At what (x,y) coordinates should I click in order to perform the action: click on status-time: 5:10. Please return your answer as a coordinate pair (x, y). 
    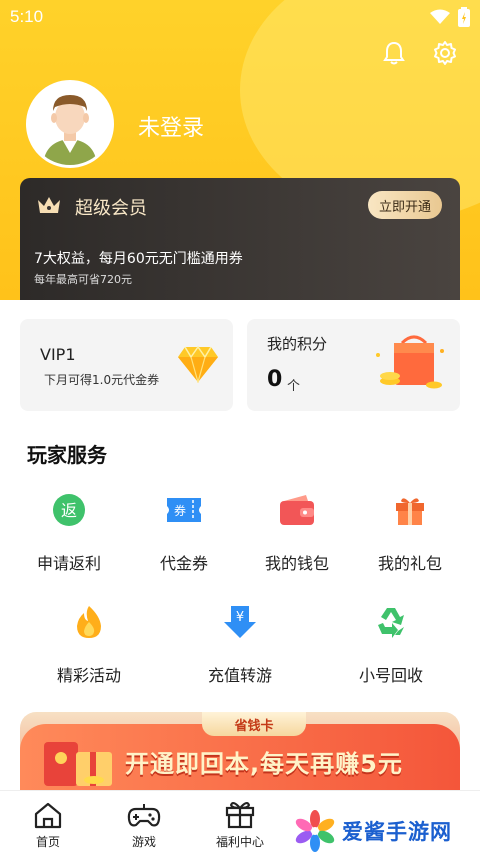
    Looking at the image, I should click on (27, 16).